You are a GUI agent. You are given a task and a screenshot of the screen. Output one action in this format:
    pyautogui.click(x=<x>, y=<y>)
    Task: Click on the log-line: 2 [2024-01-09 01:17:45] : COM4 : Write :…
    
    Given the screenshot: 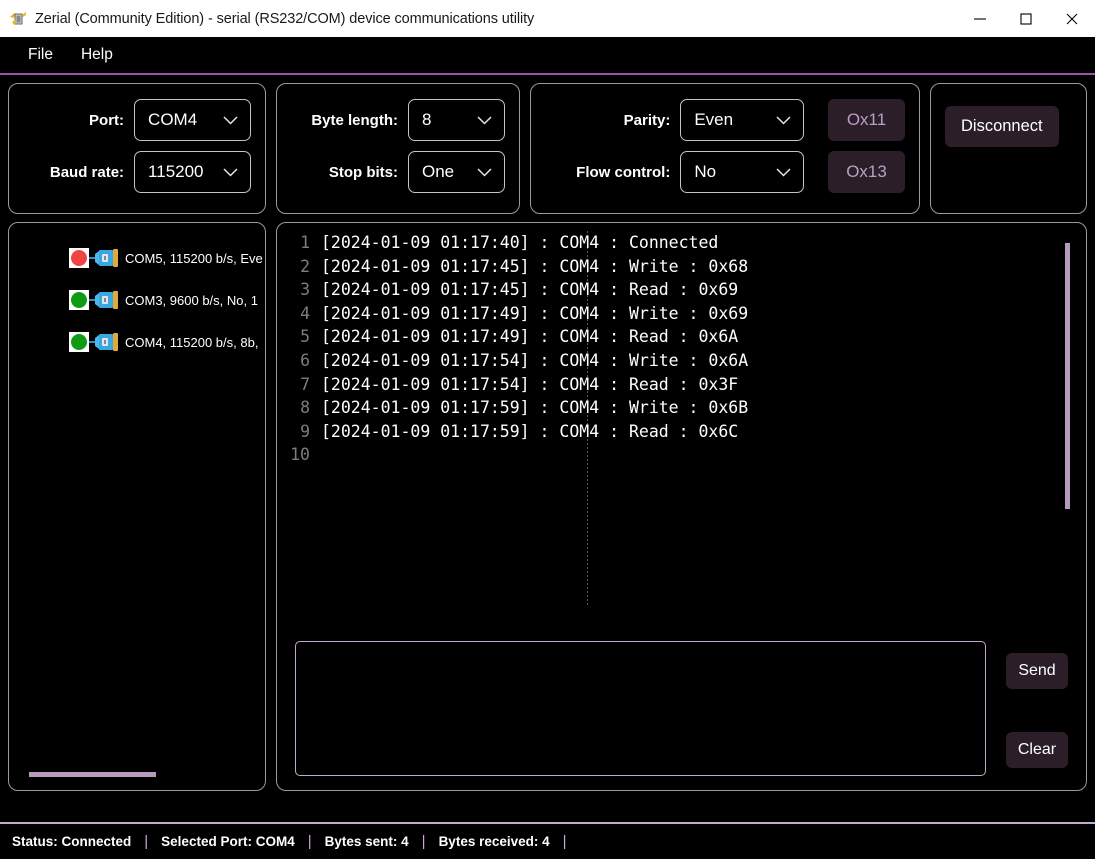 What is the action you would take?
    pyautogui.click(x=681, y=267)
    